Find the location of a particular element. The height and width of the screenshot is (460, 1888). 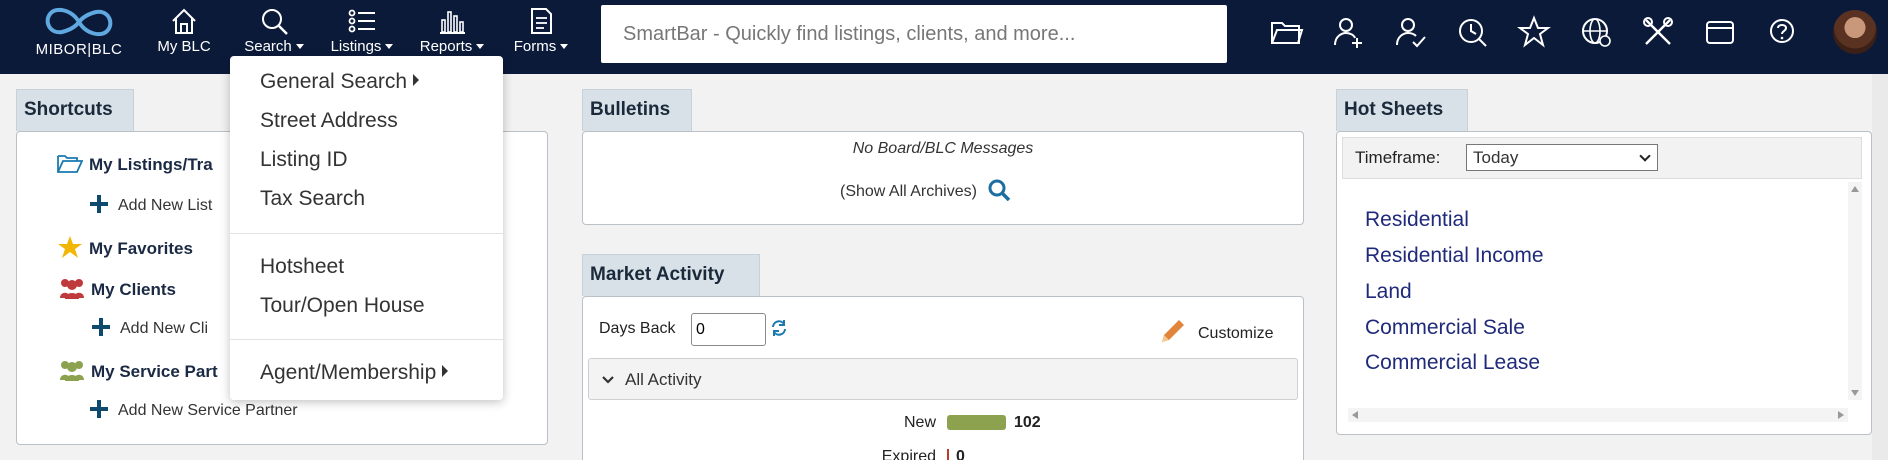

shortcut-add-new-listing: Add New List is located at coordinates (151, 205).